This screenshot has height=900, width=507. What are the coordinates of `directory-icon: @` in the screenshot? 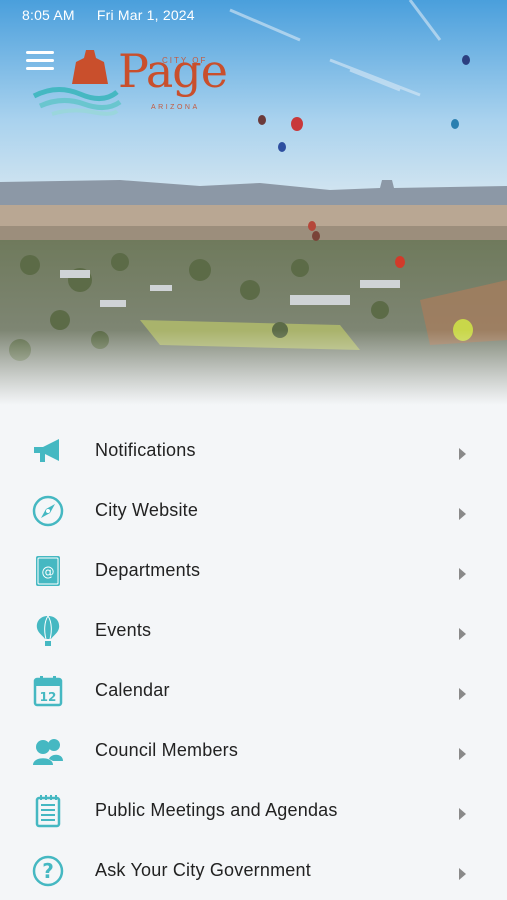 It's located at (48, 571).